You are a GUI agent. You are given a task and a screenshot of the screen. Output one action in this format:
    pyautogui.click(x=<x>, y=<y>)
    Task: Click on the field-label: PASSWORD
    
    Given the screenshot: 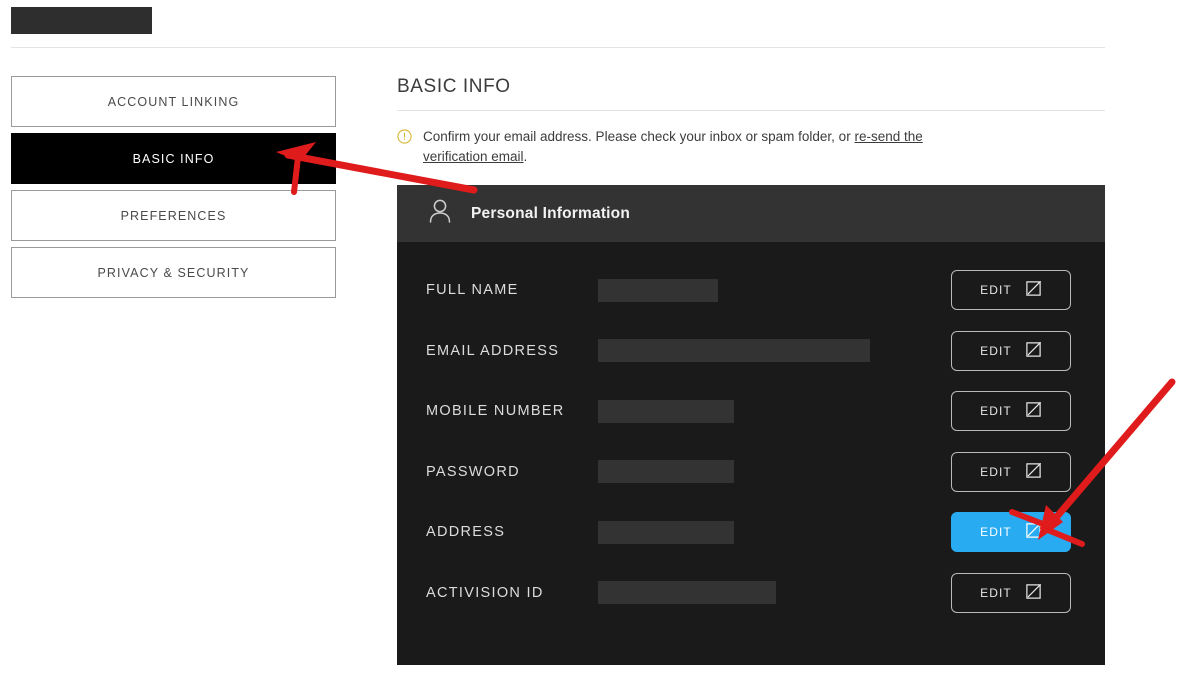 What is the action you would take?
    pyautogui.click(x=473, y=471)
    